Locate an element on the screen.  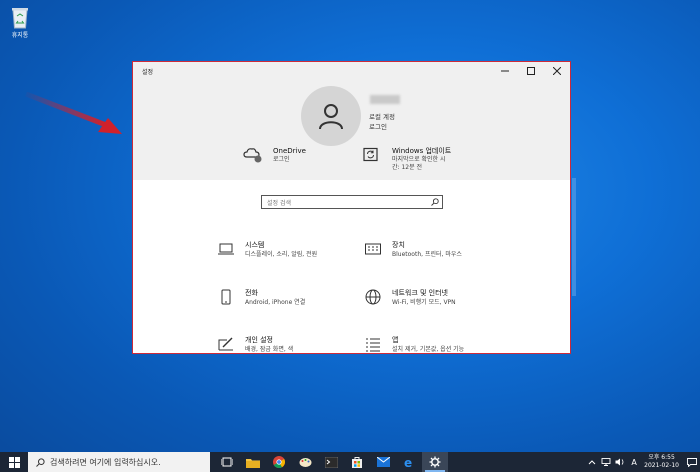
close-button is located at coordinates (557, 71).